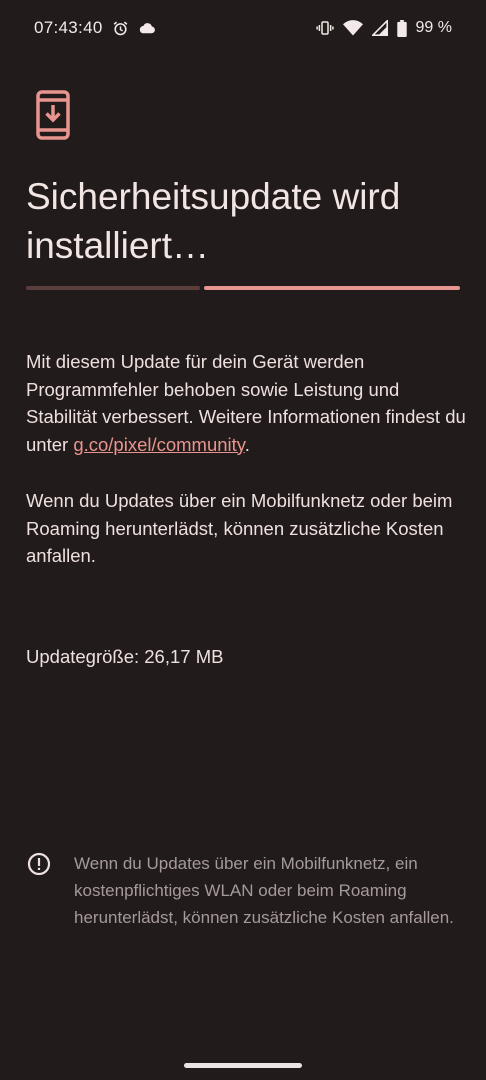 This screenshot has height=1080, width=486. Describe the element at coordinates (352, 28) in the screenshot. I see `wifi-icon` at that location.